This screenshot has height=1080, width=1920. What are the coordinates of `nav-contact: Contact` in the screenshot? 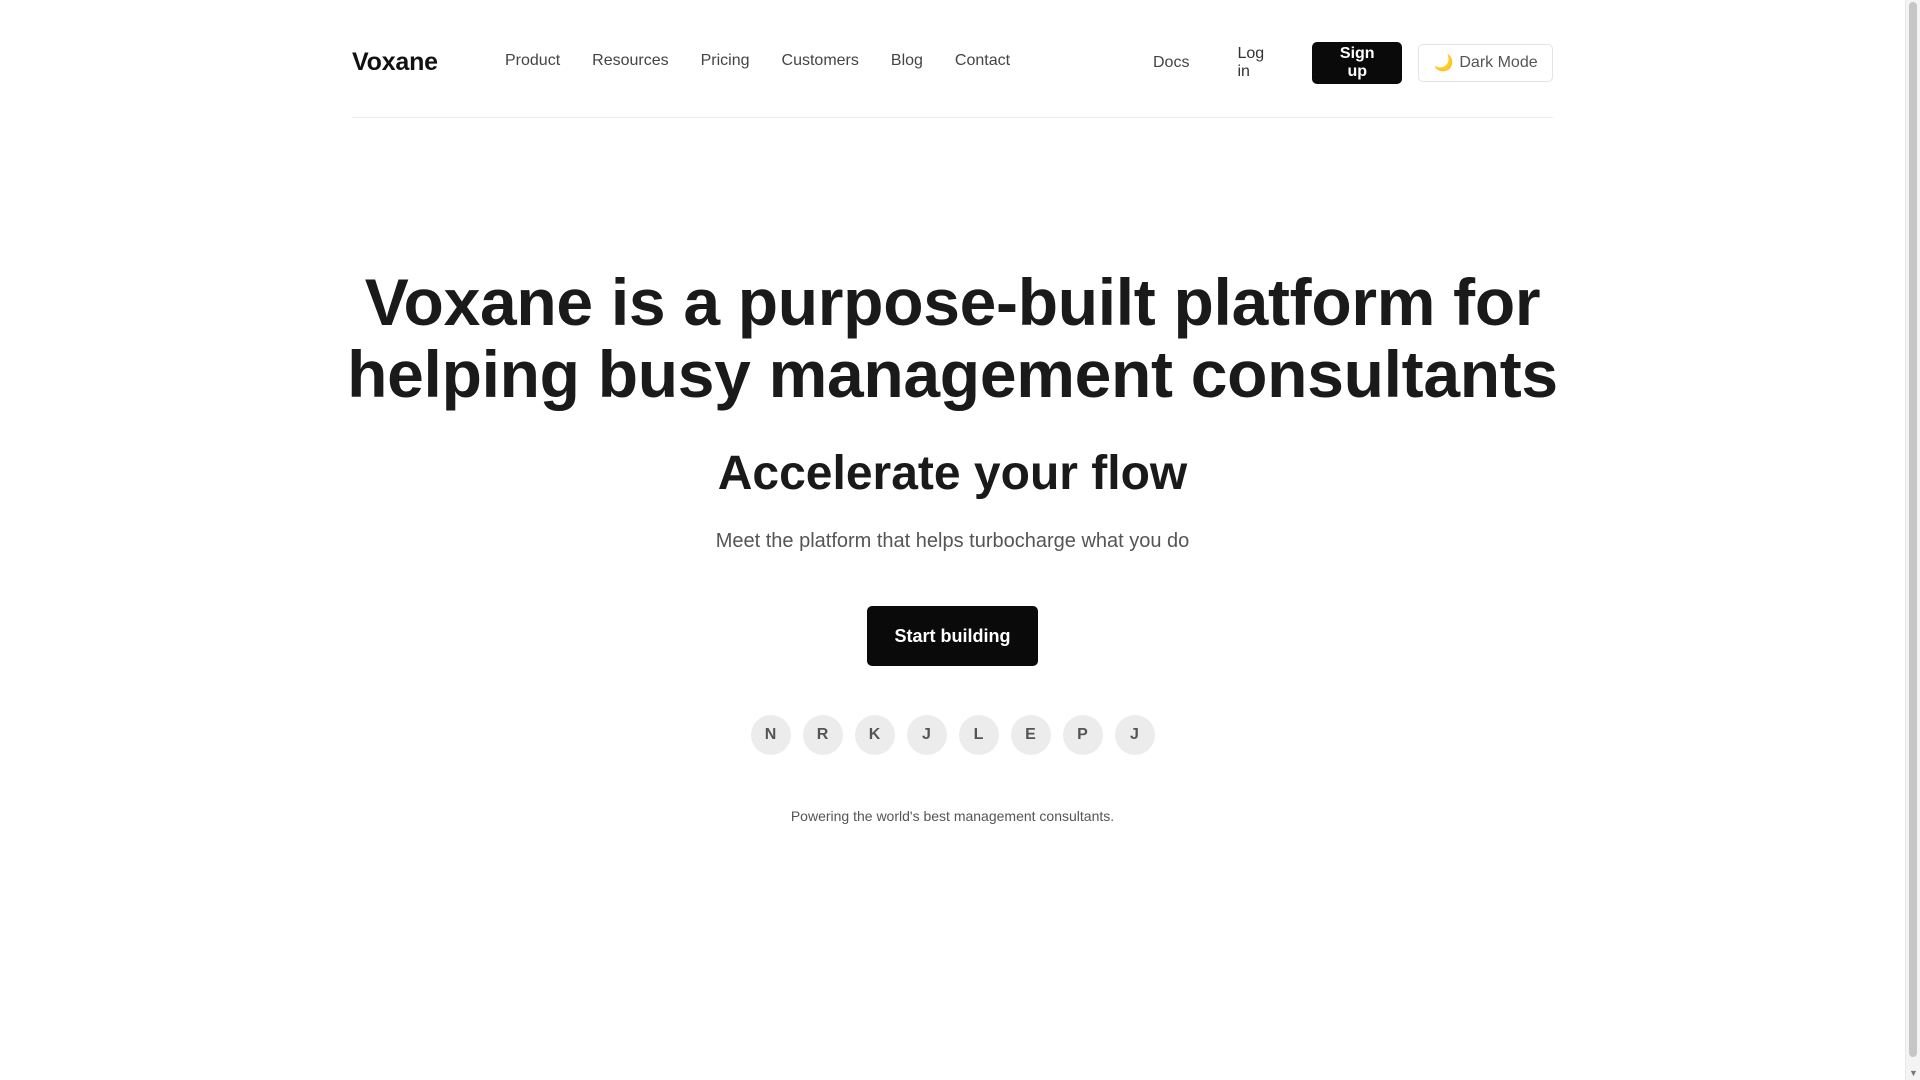 It's located at (982, 61).